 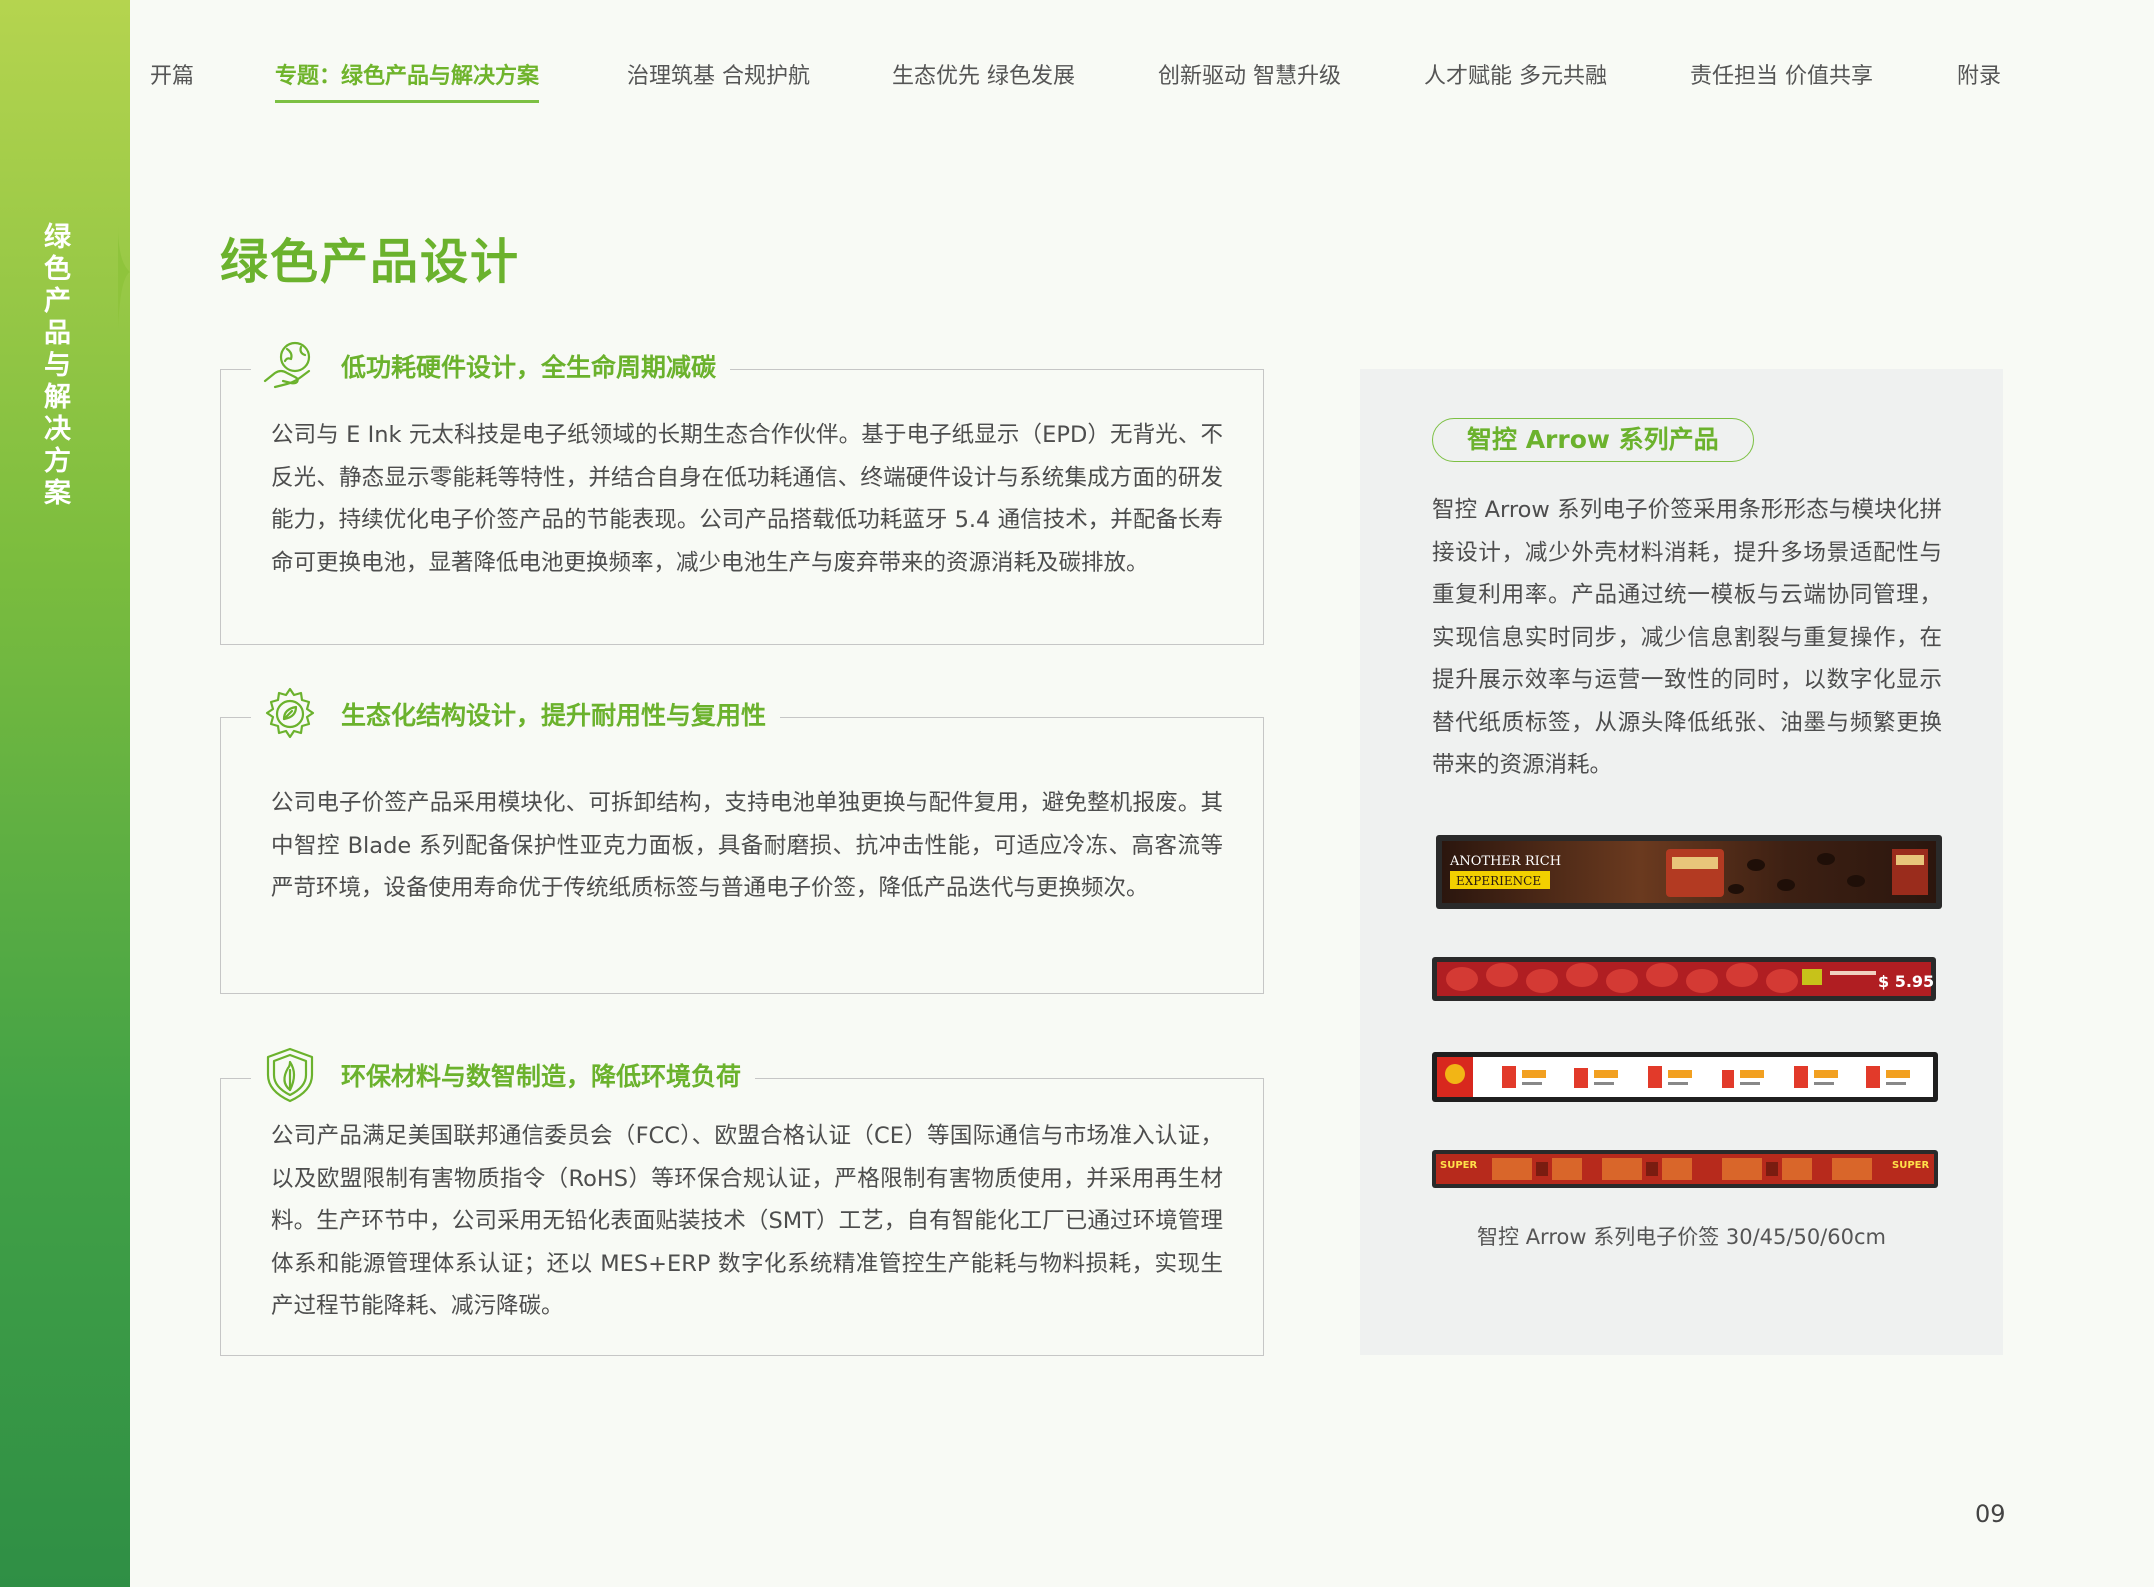 What do you see at coordinates (1990, 1514) in the screenshot?
I see `page-number: 09` at bounding box center [1990, 1514].